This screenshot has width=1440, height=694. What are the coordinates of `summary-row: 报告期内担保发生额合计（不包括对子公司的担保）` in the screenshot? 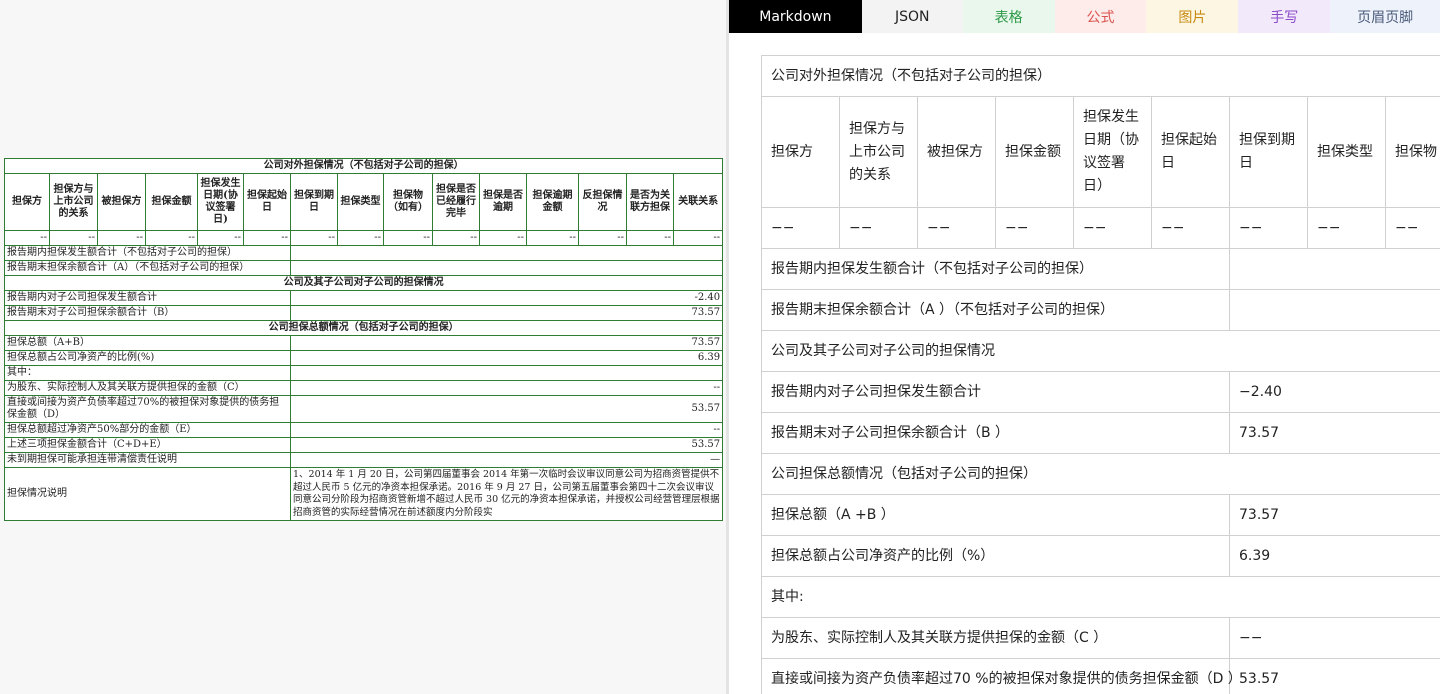 It's located at (364, 253).